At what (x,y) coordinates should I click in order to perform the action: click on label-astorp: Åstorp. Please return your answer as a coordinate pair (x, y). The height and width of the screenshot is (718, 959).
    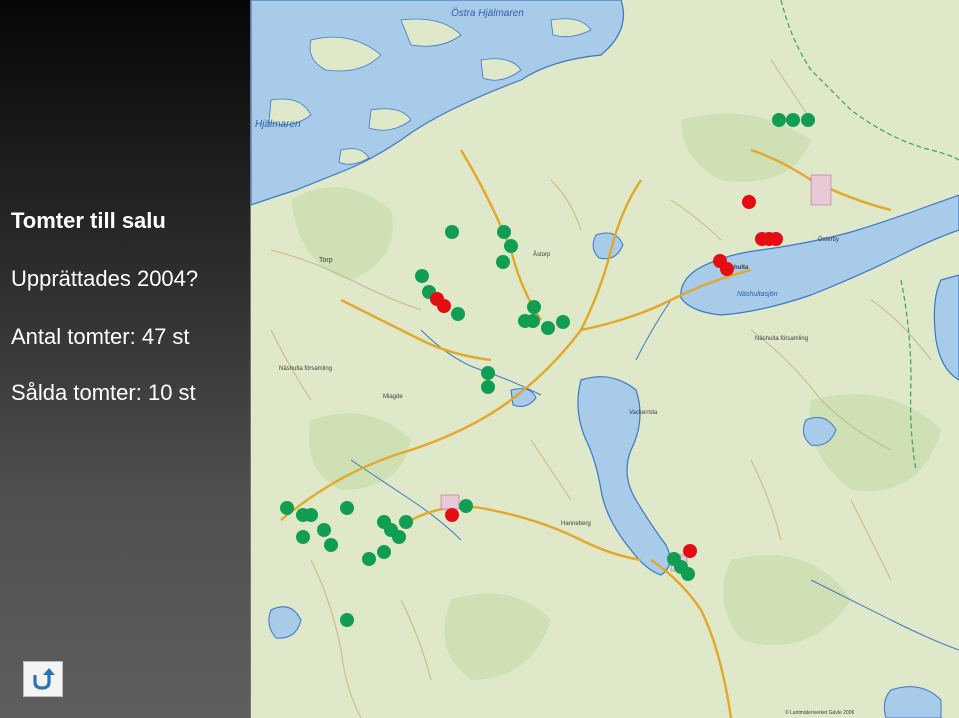
    Looking at the image, I should click on (542, 254).